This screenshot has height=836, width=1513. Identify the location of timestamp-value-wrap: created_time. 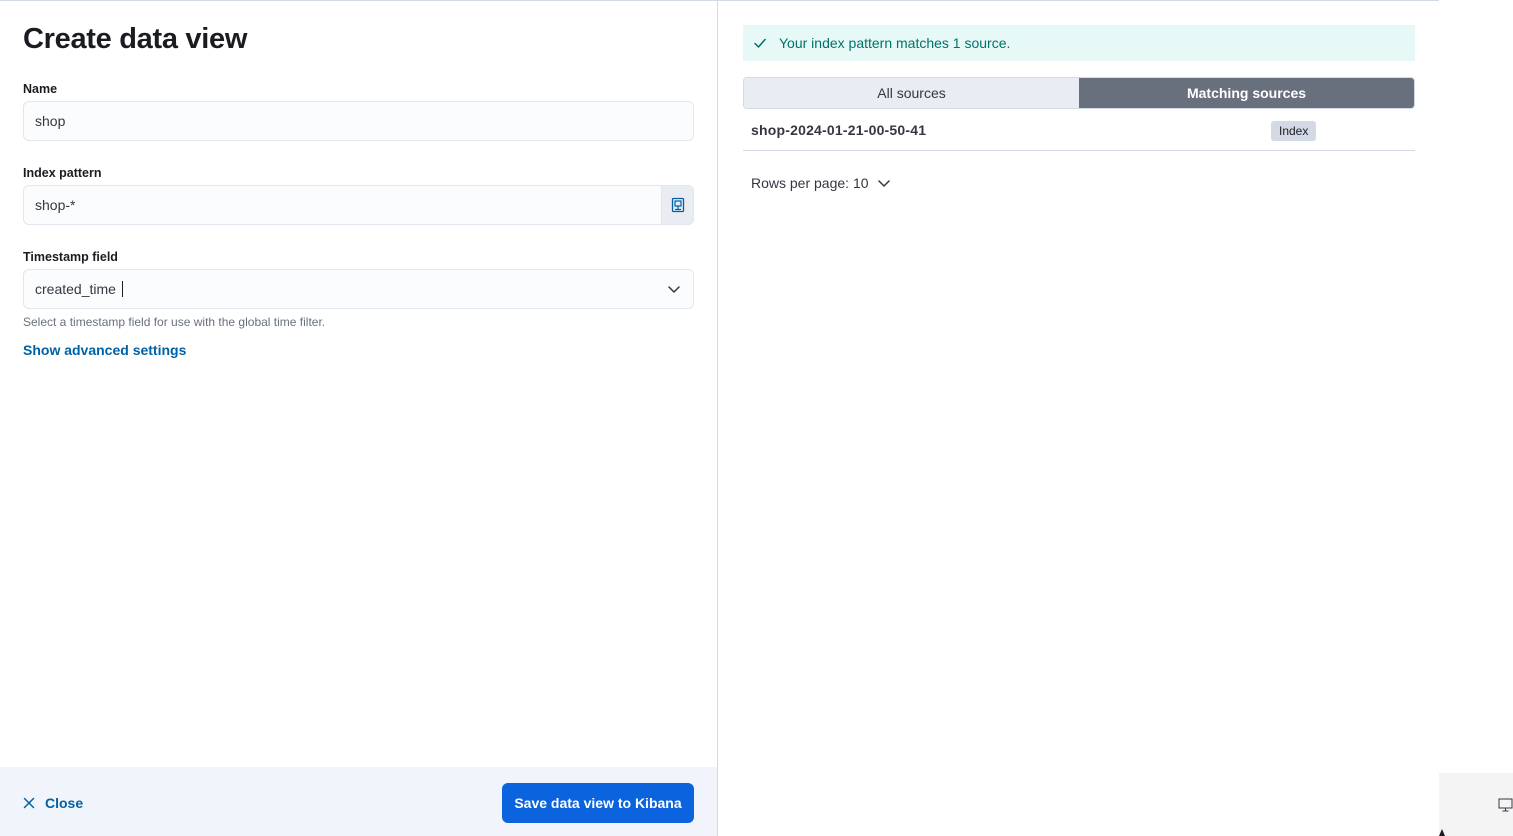
(79, 289).